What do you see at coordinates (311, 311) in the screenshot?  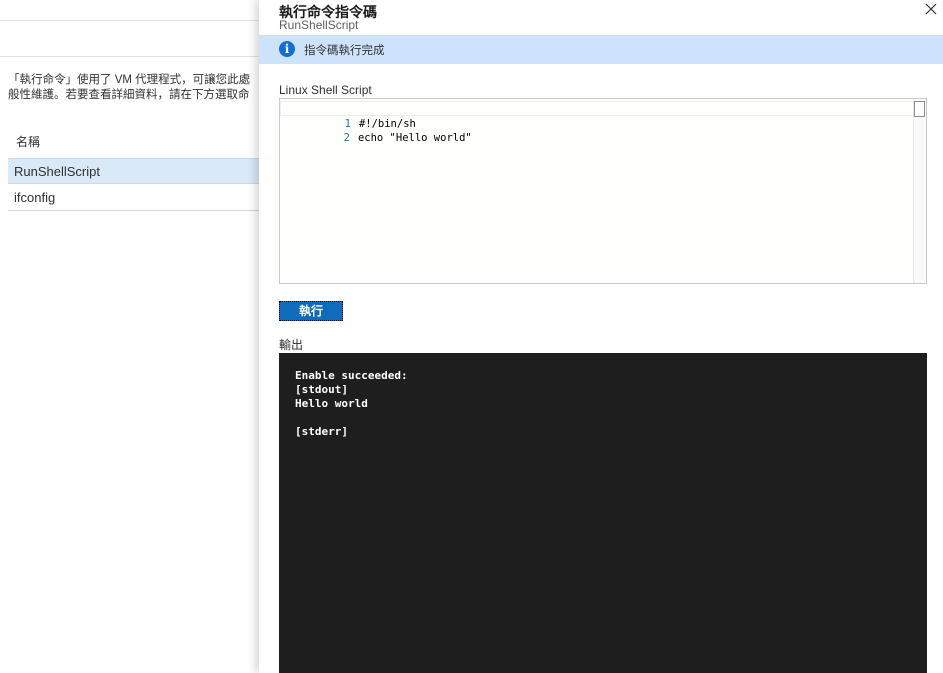 I see `run-button: 執行` at bounding box center [311, 311].